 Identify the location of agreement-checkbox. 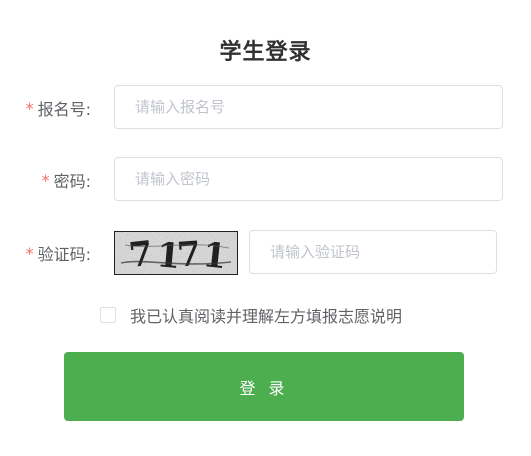
(108, 315).